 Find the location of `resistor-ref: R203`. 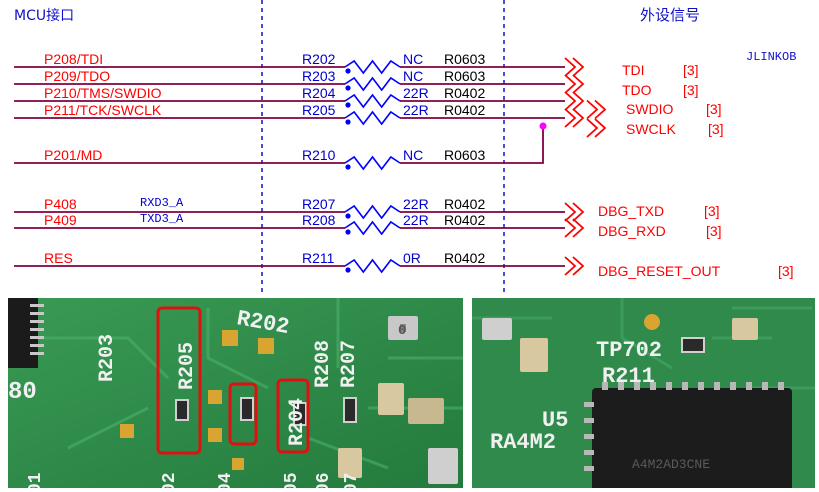

resistor-ref: R203 is located at coordinates (319, 76).